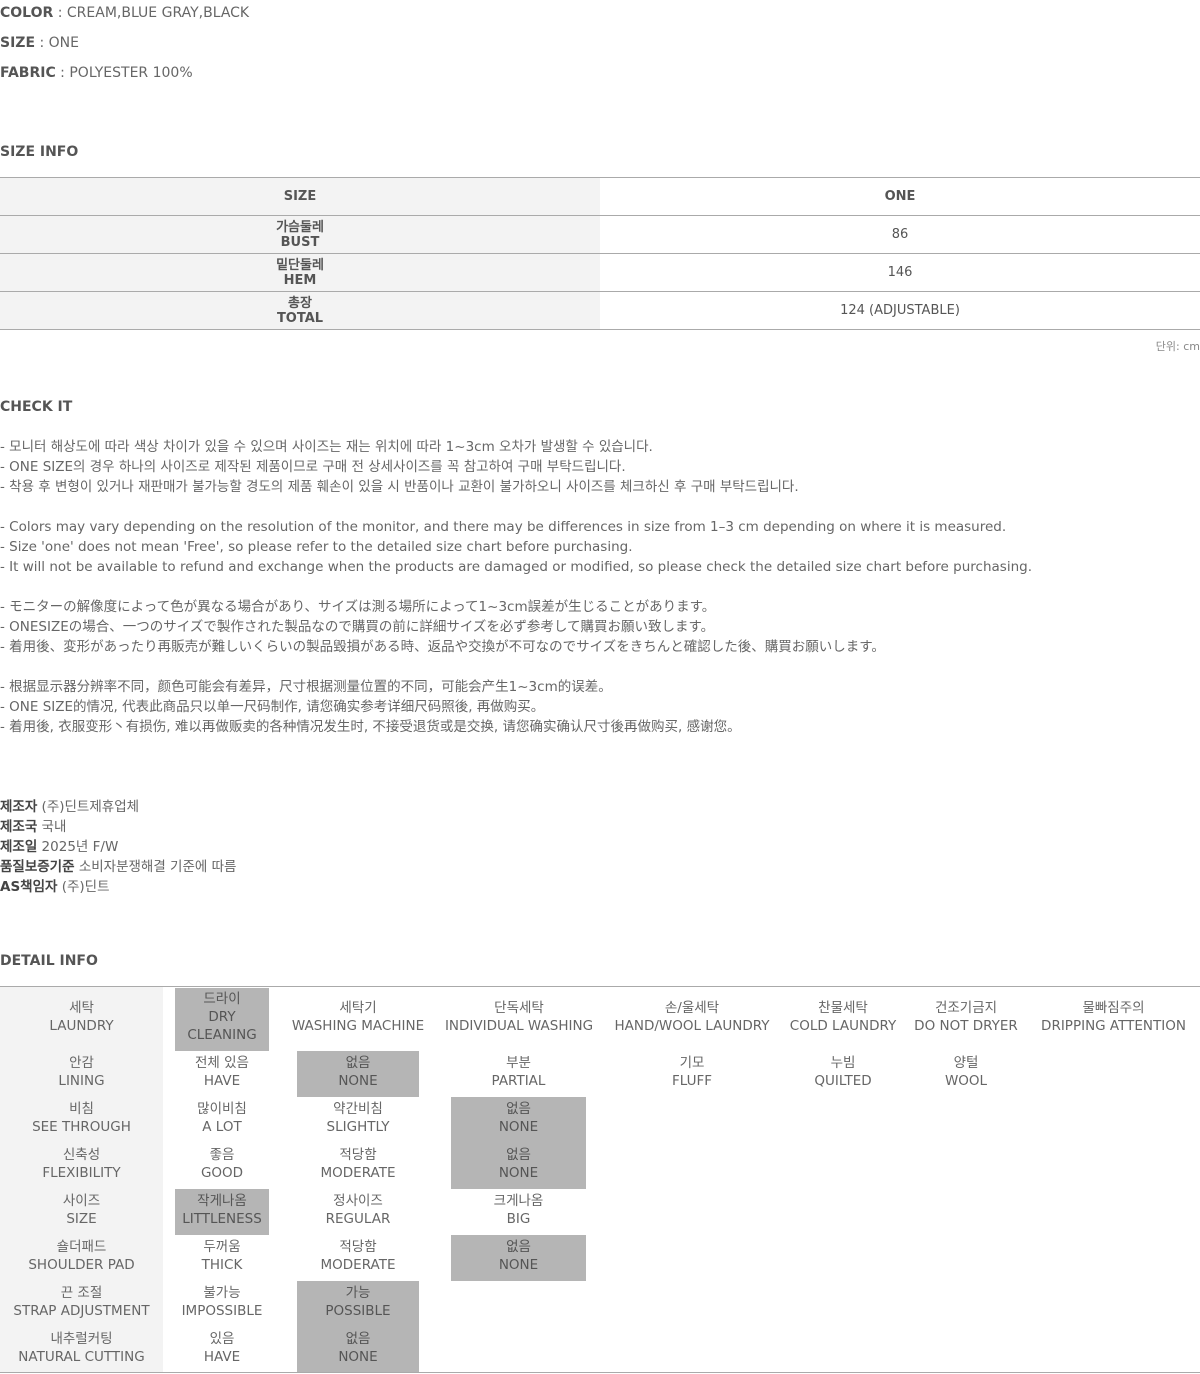 The height and width of the screenshot is (1374, 1200). Describe the element at coordinates (81, 1118) in the screenshot. I see `detail-label-see-through: 비침 SEE THROUGH` at that location.